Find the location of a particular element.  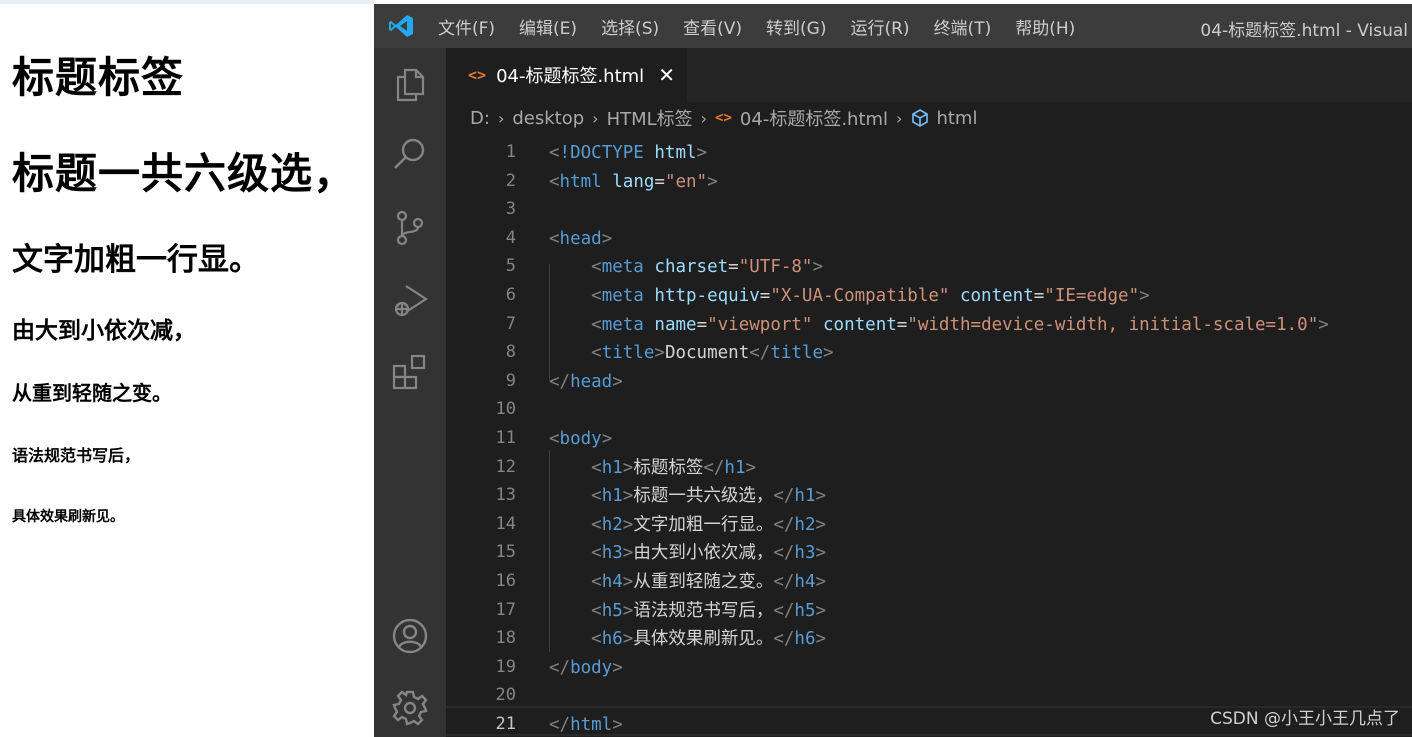

menu-go: 转到(G) is located at coordinates (796, 26).